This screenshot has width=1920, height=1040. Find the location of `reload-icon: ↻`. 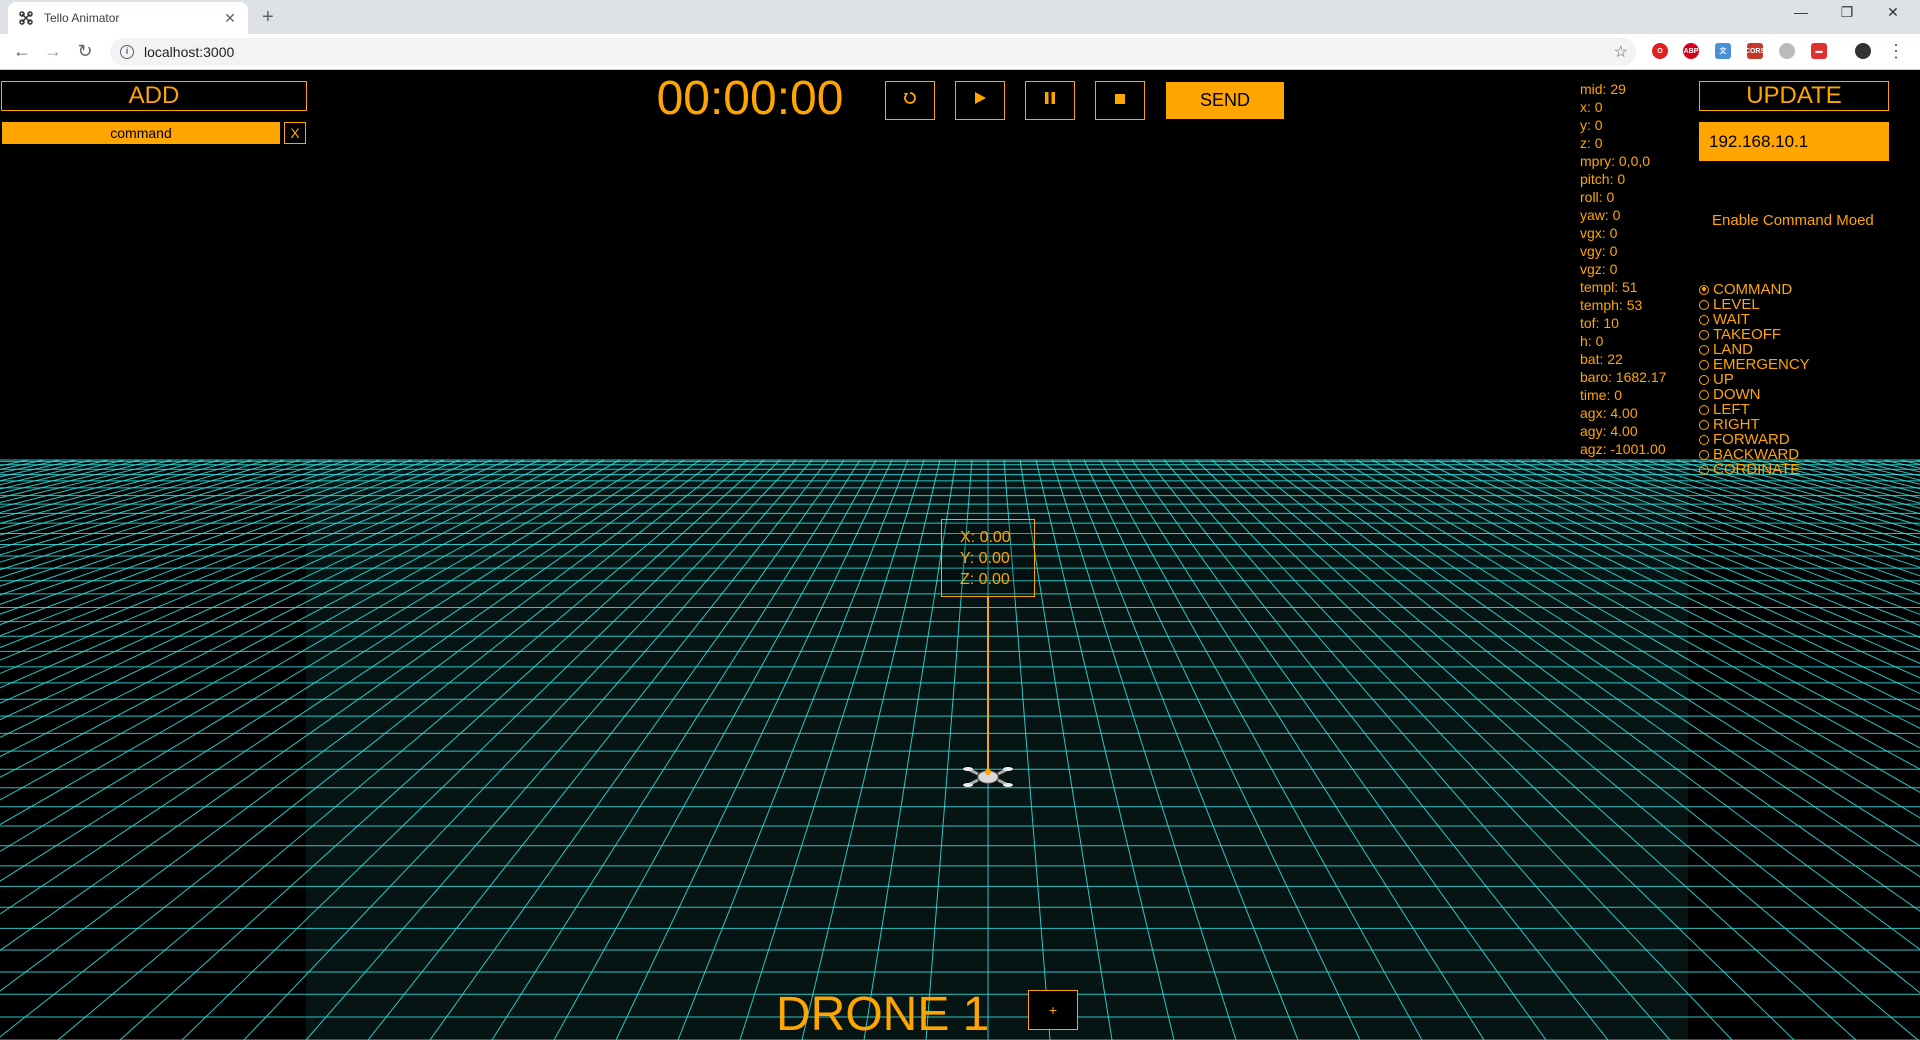

reload-icon: ↻ is located at coordinates (85, 51).